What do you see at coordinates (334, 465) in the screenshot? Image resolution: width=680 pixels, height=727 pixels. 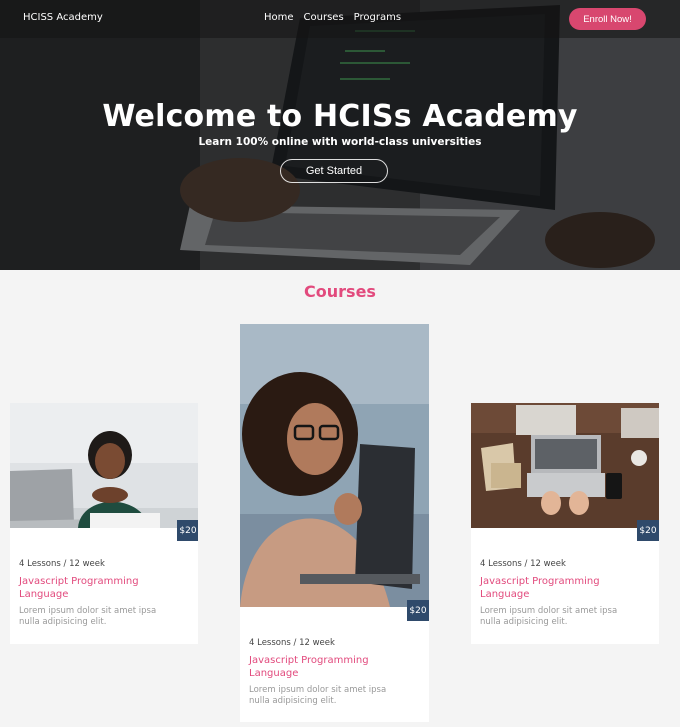 I see `course-image-student-glasses` at bounding box center [334, 465].